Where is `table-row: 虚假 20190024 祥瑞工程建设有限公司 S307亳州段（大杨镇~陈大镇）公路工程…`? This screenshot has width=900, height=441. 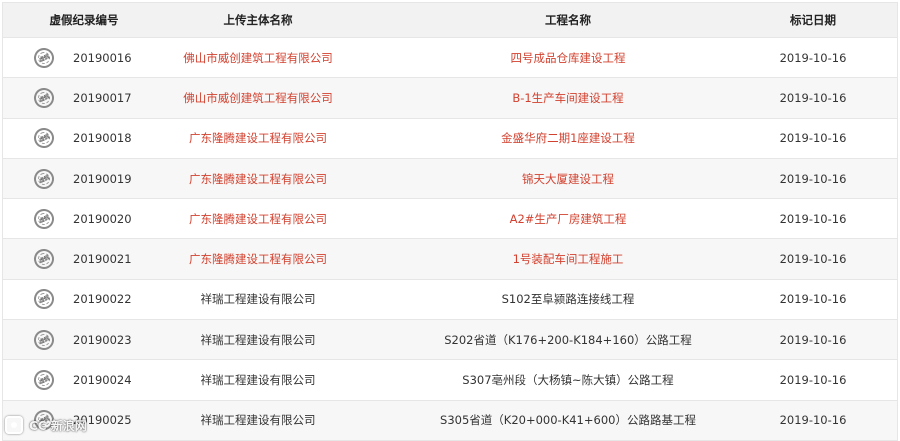 table-row: 虚假 20190024 祥瑞工程建设有限公司 S307亳州段（大杨镇~陈大镇）公路工程… is located at coordinates (450, 380).